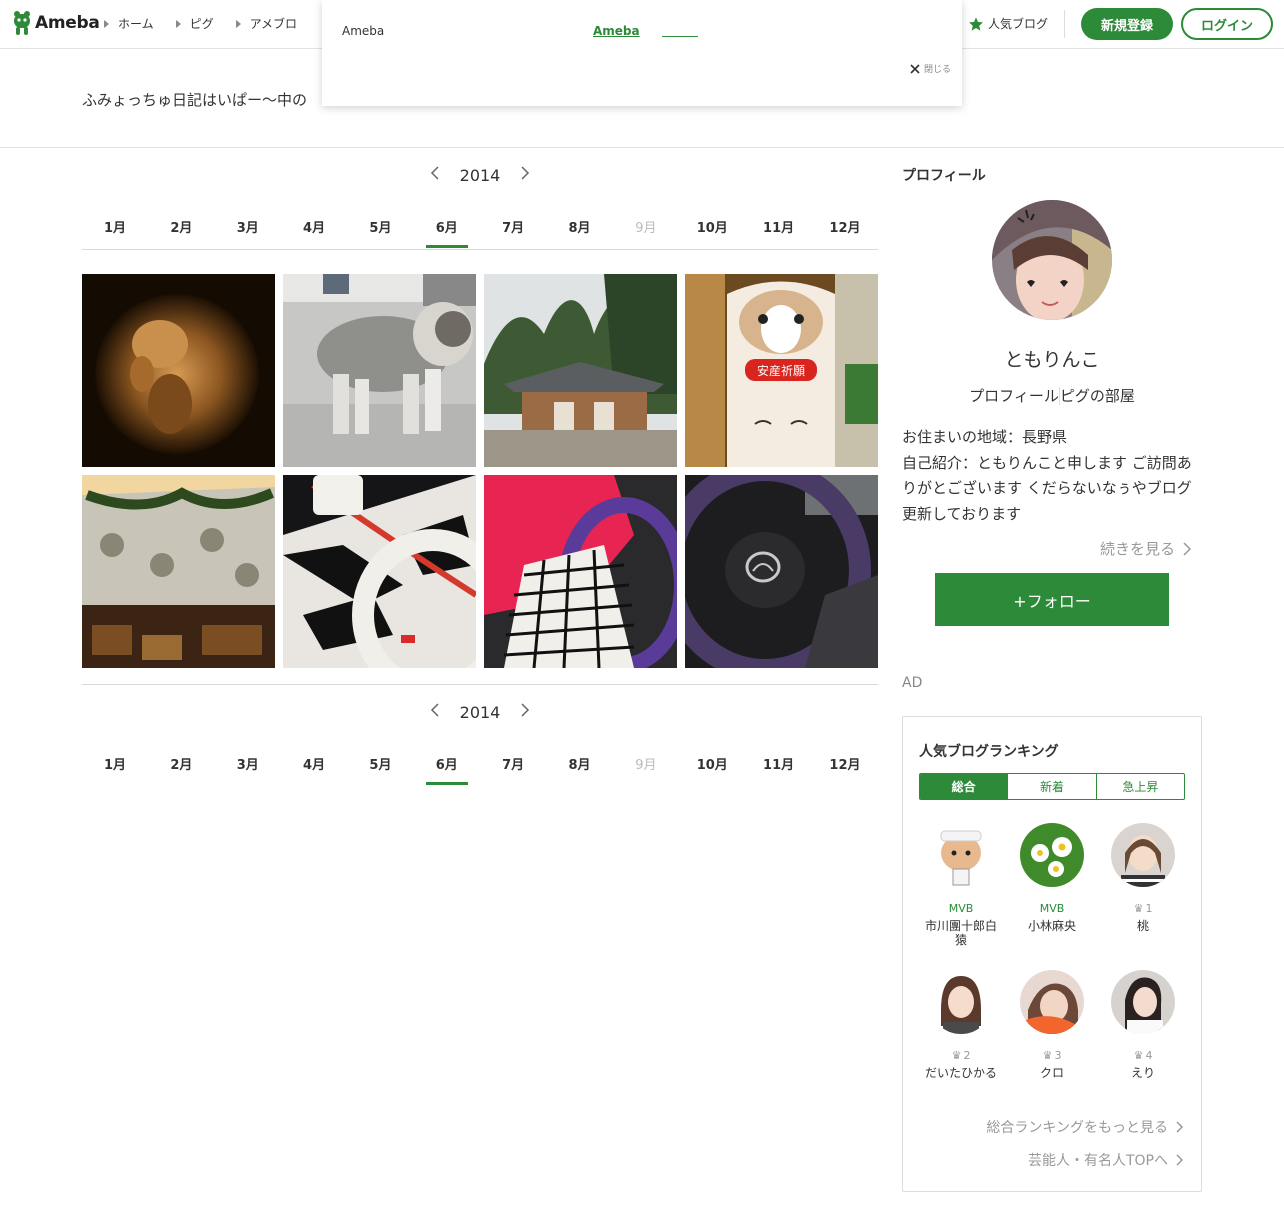  What do you see at coordinates (1051, 786) in the screenshot?
I see `ranking-tab-new: 新着` at bounding box center [1051, 786].